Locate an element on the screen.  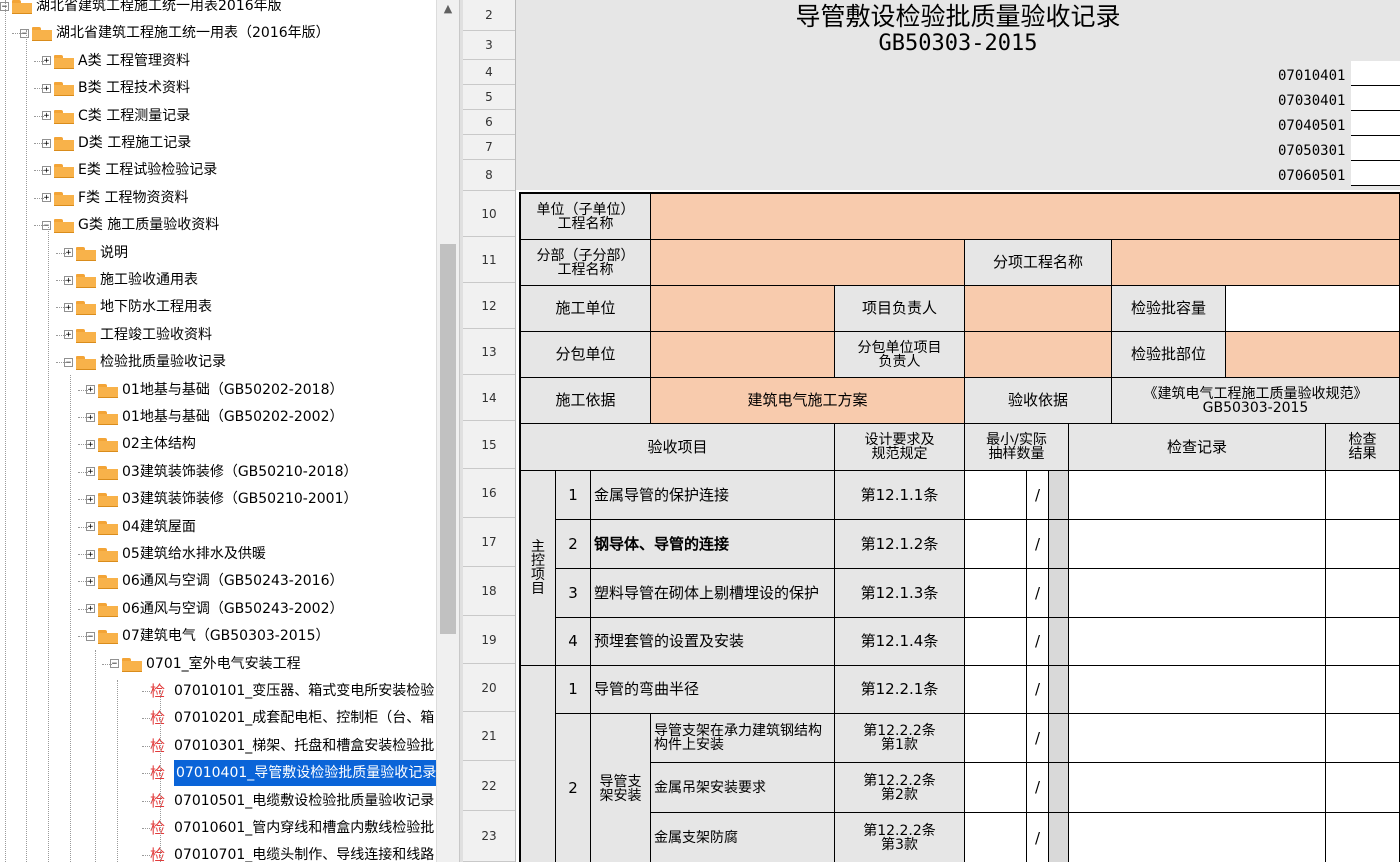
item-project-value is located at coordinates (1256, 263).